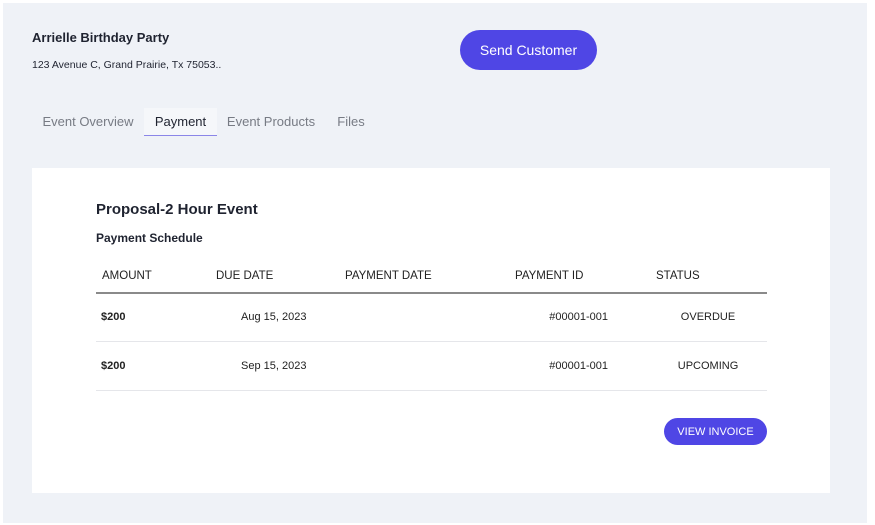 Image resolution: width=875 pixels, height=525 pixels. What do you see at coordinates (431, 293) in the screenshot?
I see `header-divider` at bounding box center [431, 293].